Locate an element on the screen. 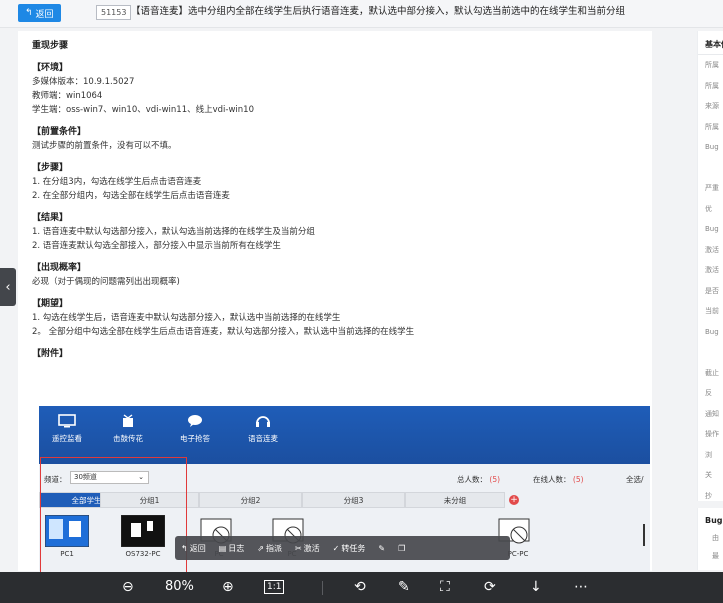 This screenshot has height=603, width=723. rotate-left-icon: ⟲ is located at coordinates (360, 587).